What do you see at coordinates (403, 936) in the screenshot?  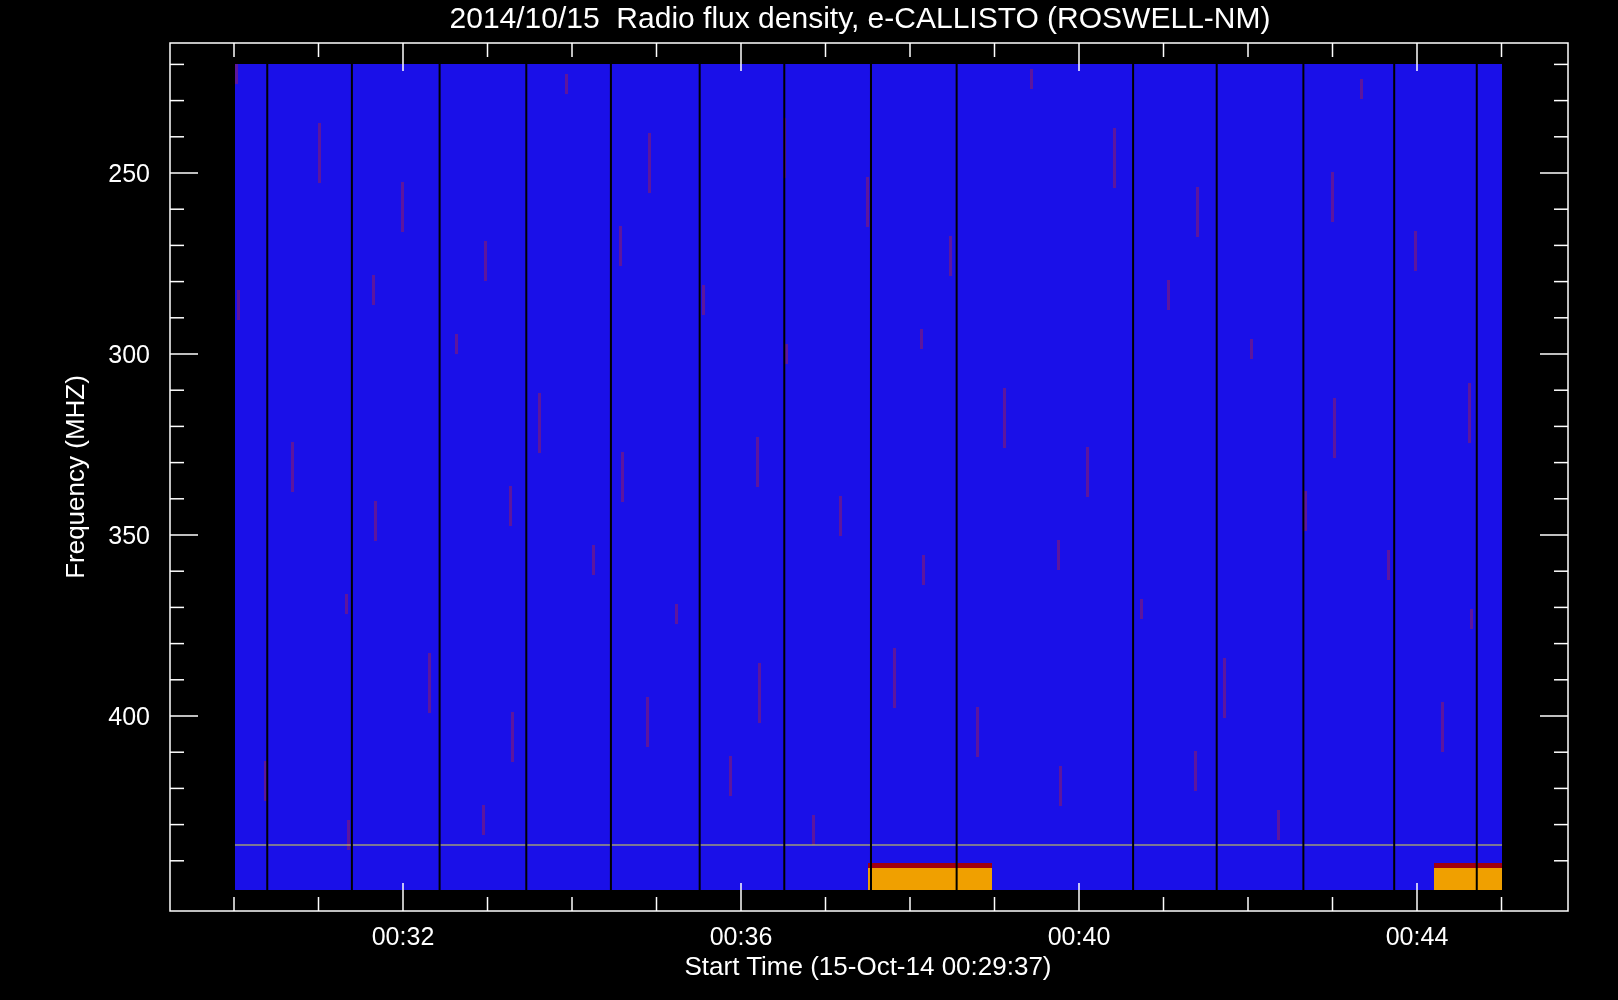 I see `x-tick-label: 00:32` at bounding box center [403, 936].